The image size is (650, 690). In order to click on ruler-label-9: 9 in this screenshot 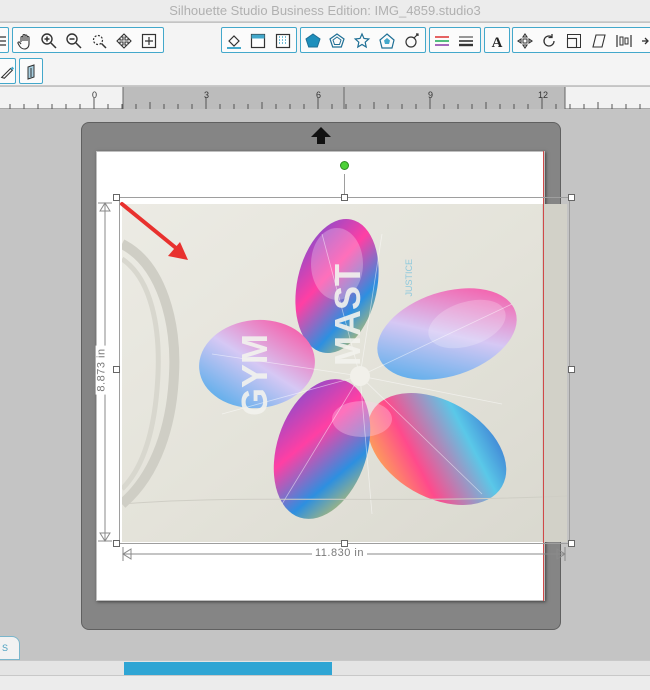, I will do `click(431, 95)`.